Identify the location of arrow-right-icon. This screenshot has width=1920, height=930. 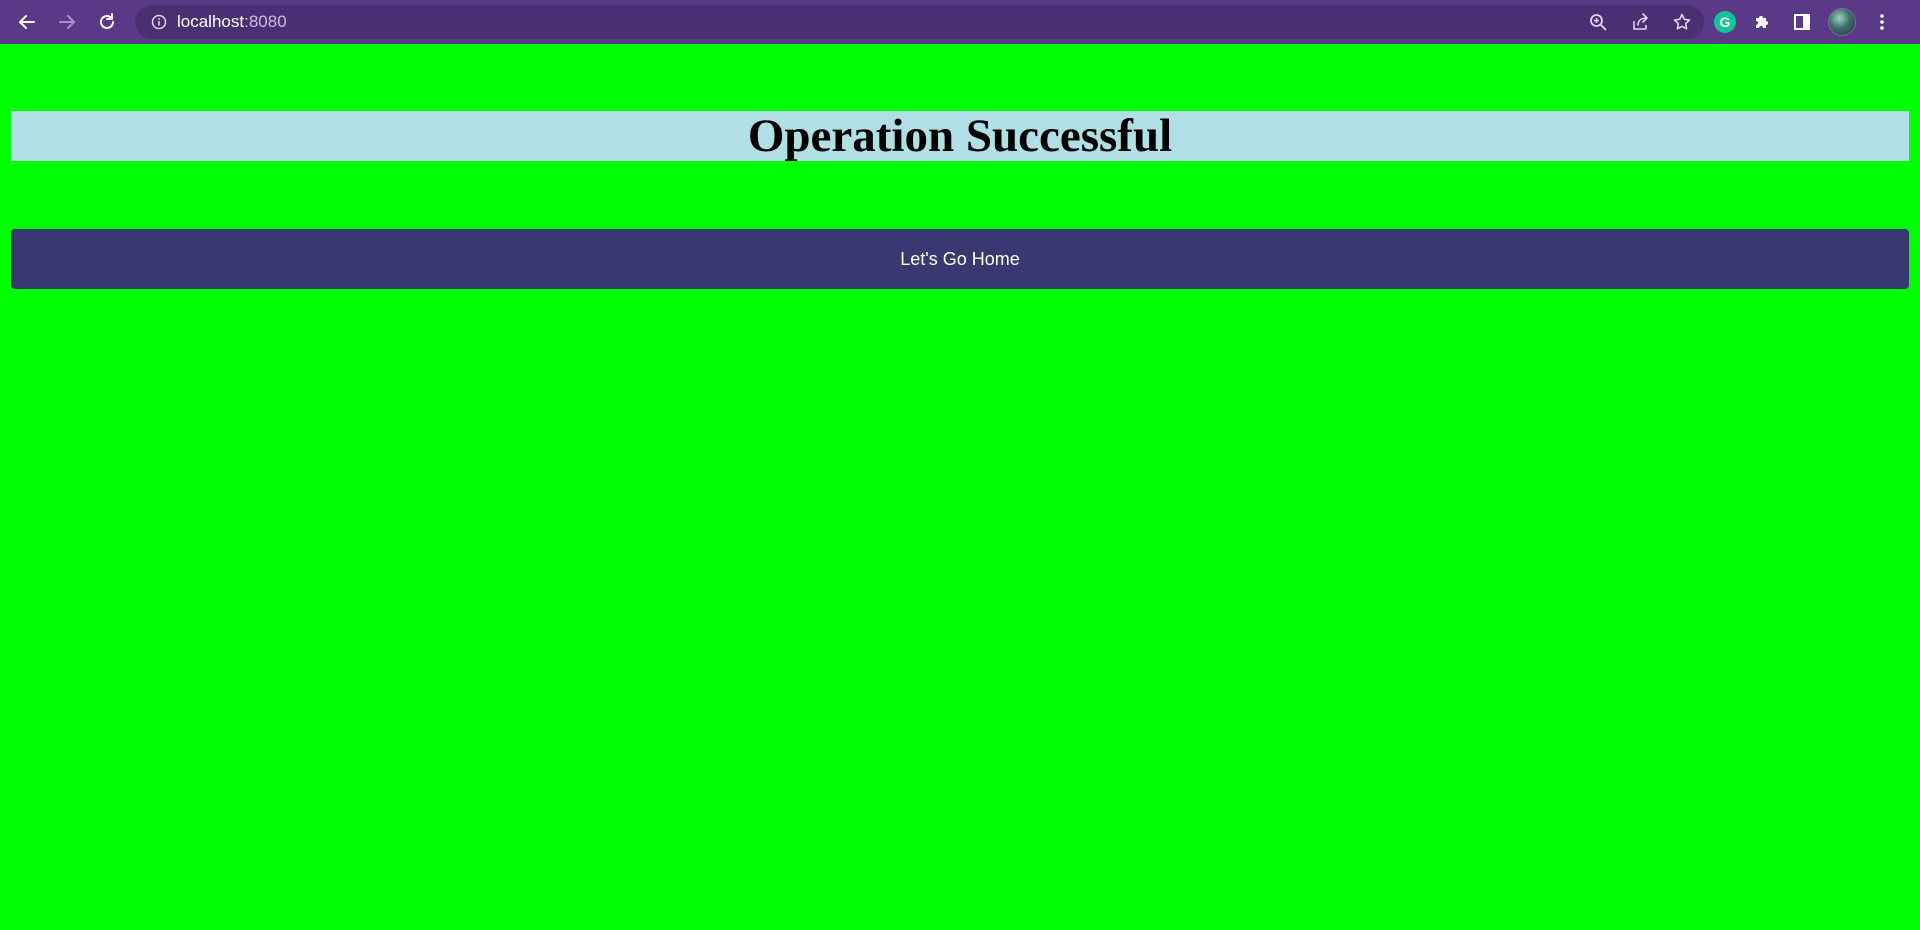
(67, 22).